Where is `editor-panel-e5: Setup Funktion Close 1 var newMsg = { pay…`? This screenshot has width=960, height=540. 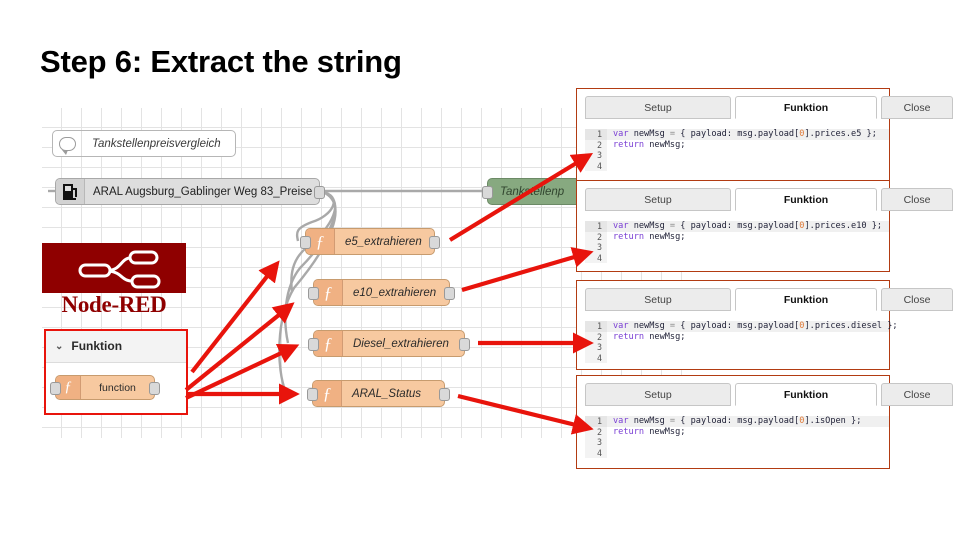 editor-panel-e5: Setup Funktion Close 1 var newMsg = { pay… is located at coordinates (764, 135).